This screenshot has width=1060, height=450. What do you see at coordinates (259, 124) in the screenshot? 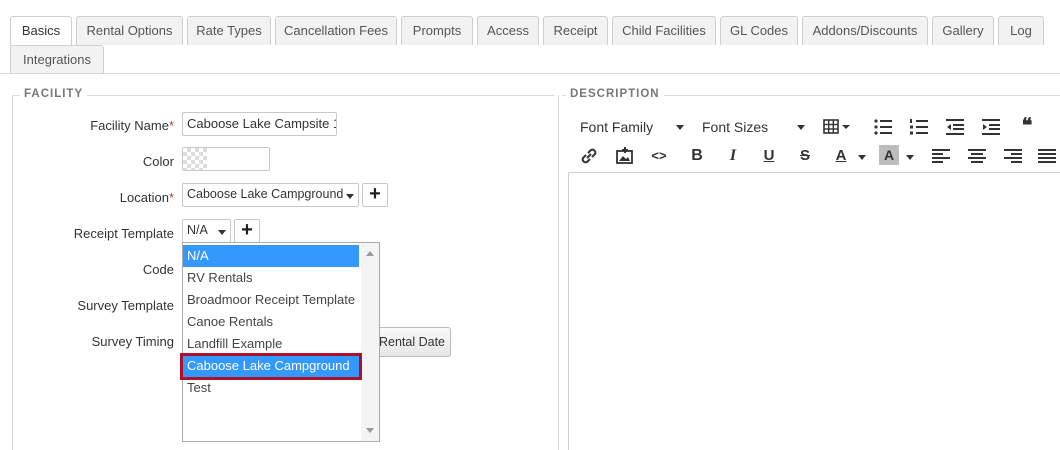
I see `facility-name-input: Caboose Lake Campsite 1` at bounding box center [259, 124].